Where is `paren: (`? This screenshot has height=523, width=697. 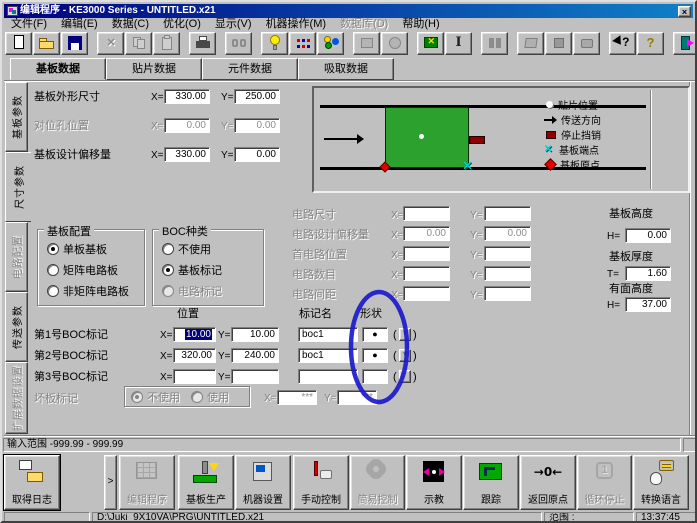
paren: ( is located at coordinates (395, 335).